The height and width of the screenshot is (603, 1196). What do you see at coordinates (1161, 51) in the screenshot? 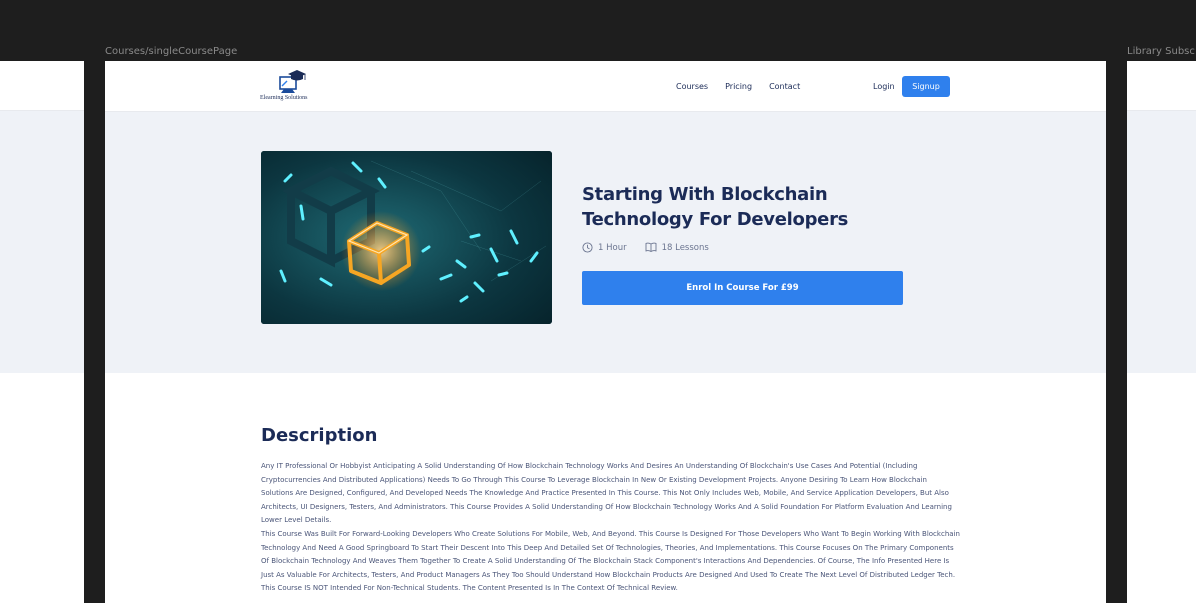
I see `frame-label-right: Library Subsc` at bounding box center [1161, 51].